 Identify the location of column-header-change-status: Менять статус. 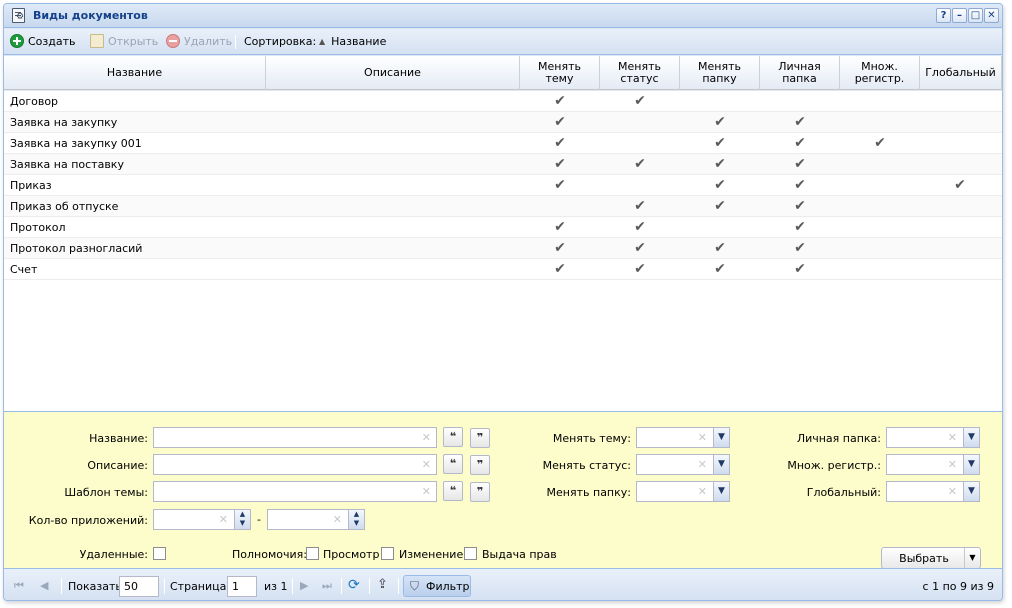
(640, 73).